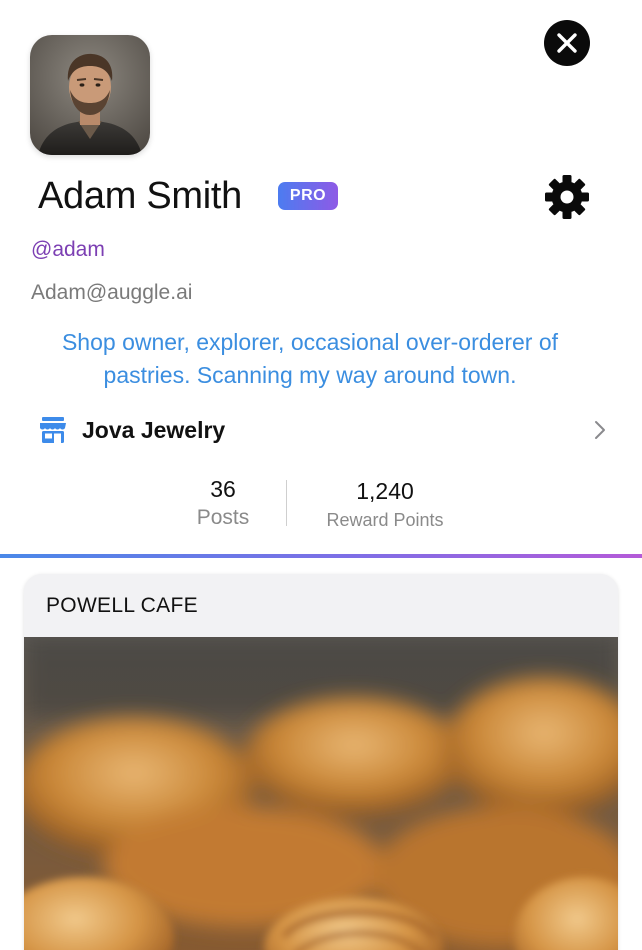  What do you see at coordinates (53, 430) in the screenshot?
I see `storefront-icon` at bounding box center [53, 430].